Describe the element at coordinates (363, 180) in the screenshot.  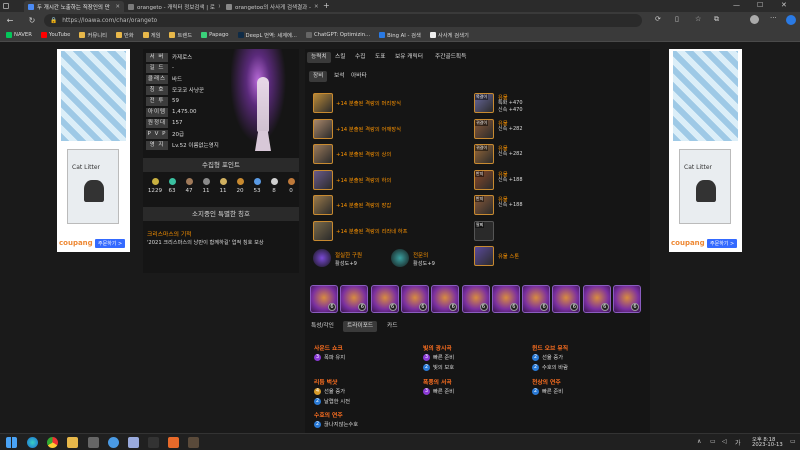
I see `equipment-name: +14 분출된 격랑의 하의` at that location.